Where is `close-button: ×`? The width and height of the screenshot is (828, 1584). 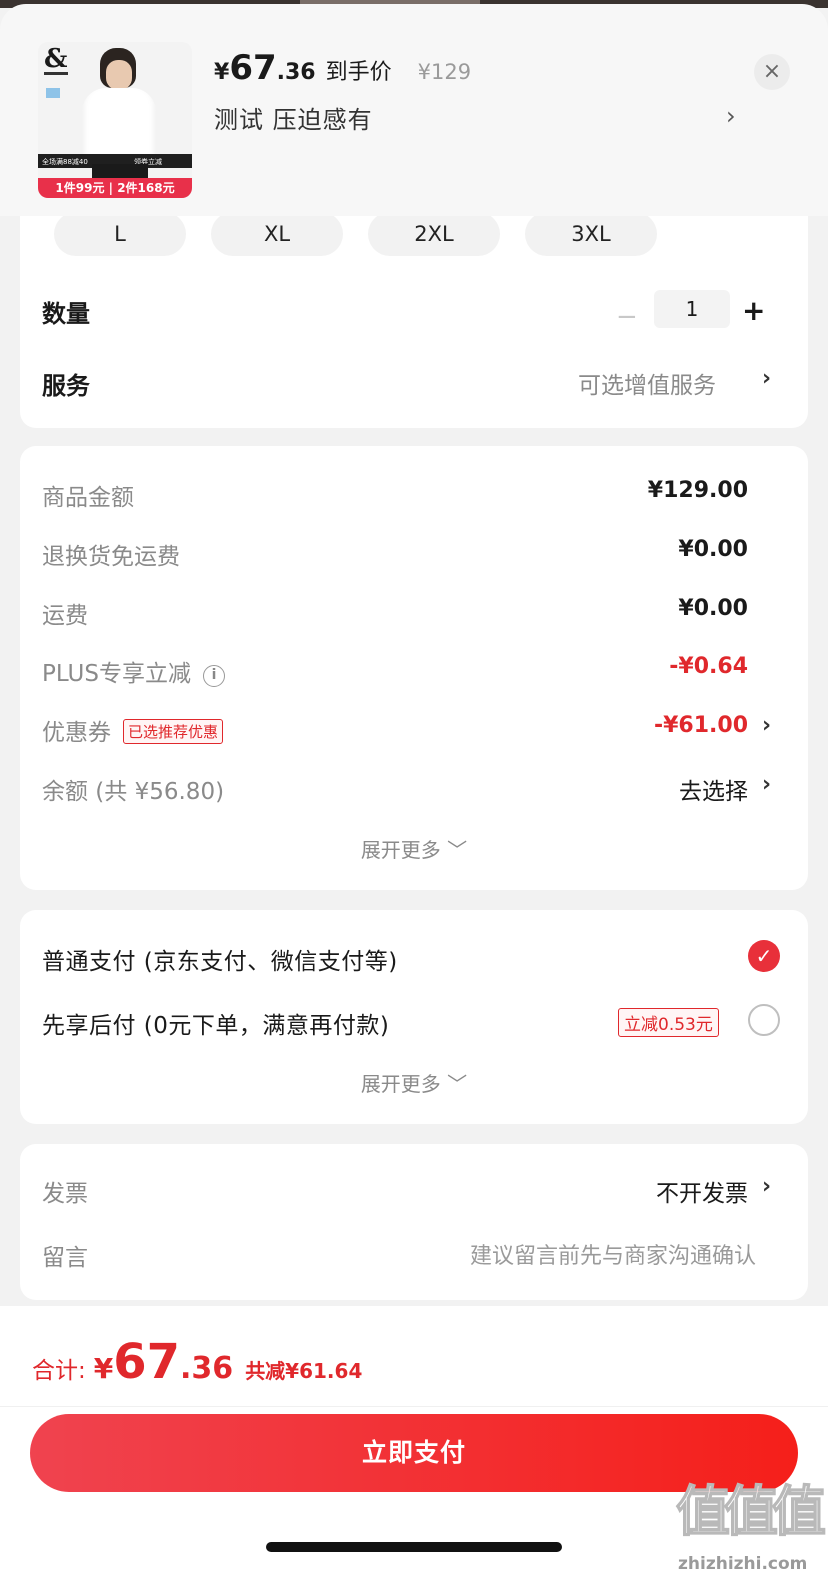 close-button: × is located at coordinates (772, 72).